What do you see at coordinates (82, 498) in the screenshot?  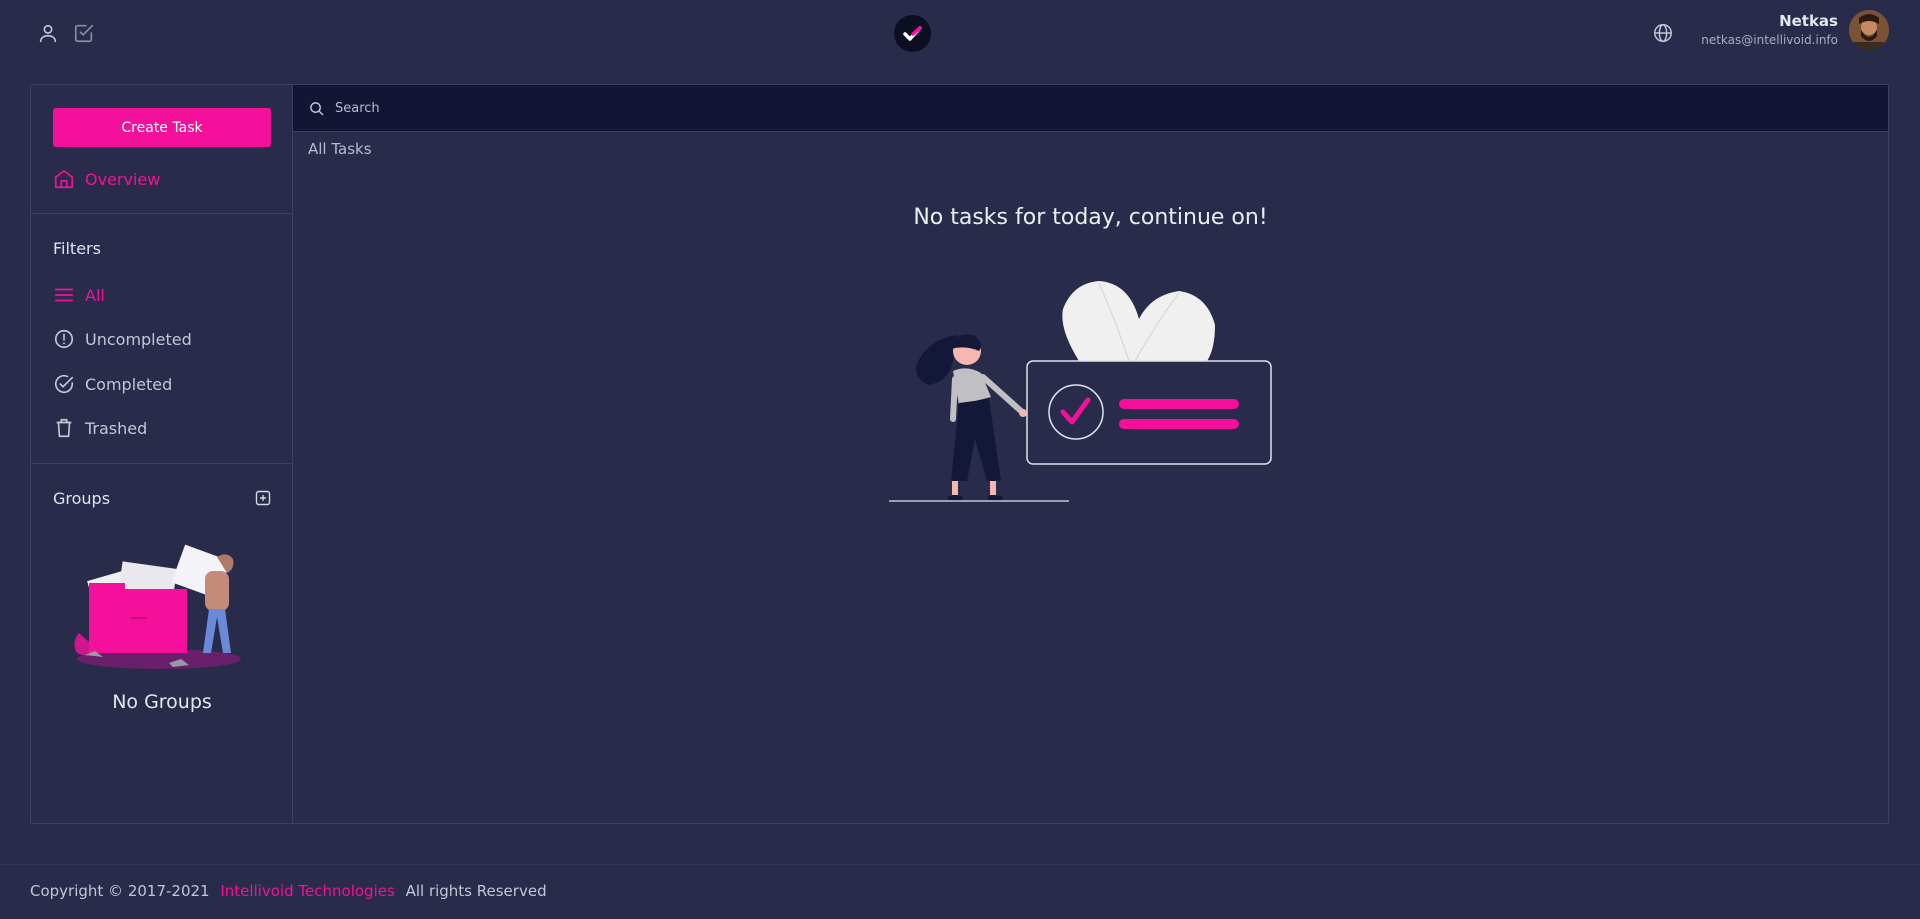 I see `groups-title: Groups` at bounding box center [82, 498].